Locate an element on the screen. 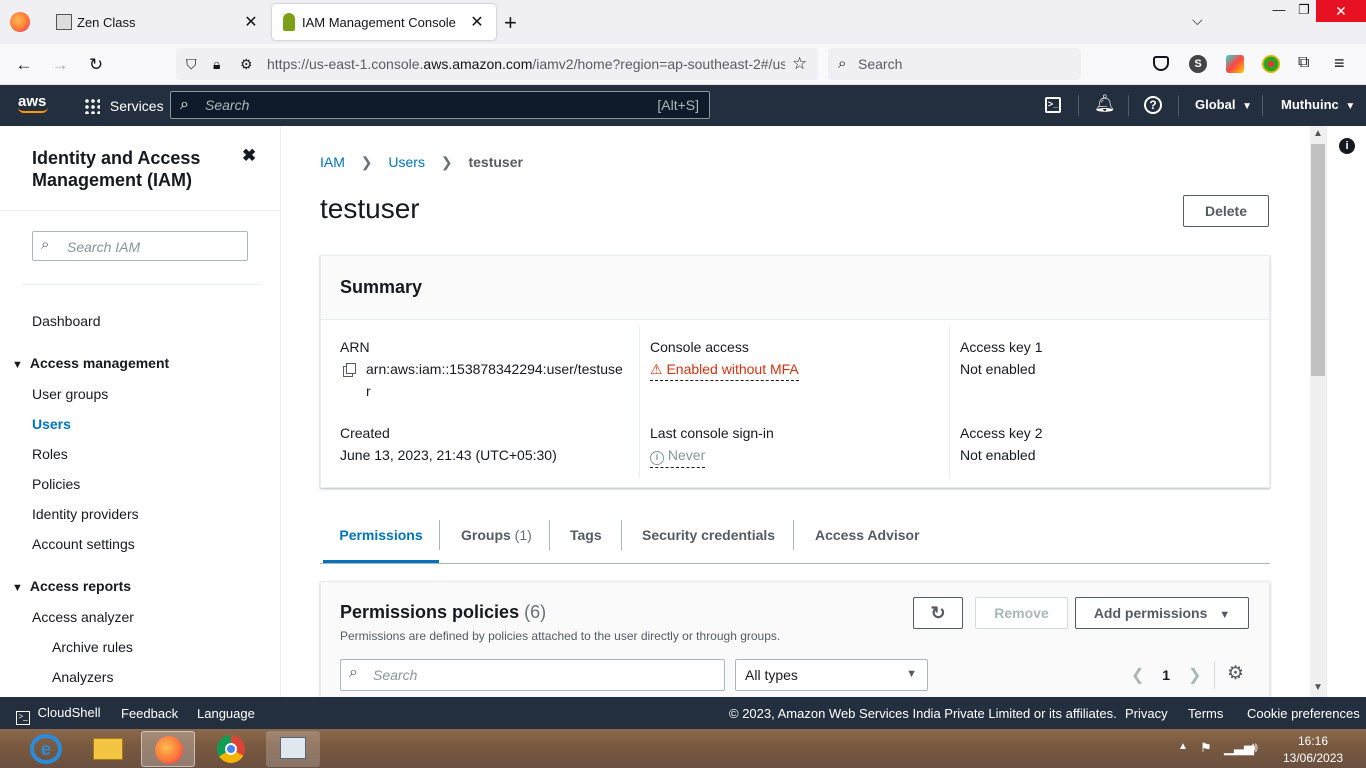  breadcrumb-users: Users is located at coordinates (406, 162).